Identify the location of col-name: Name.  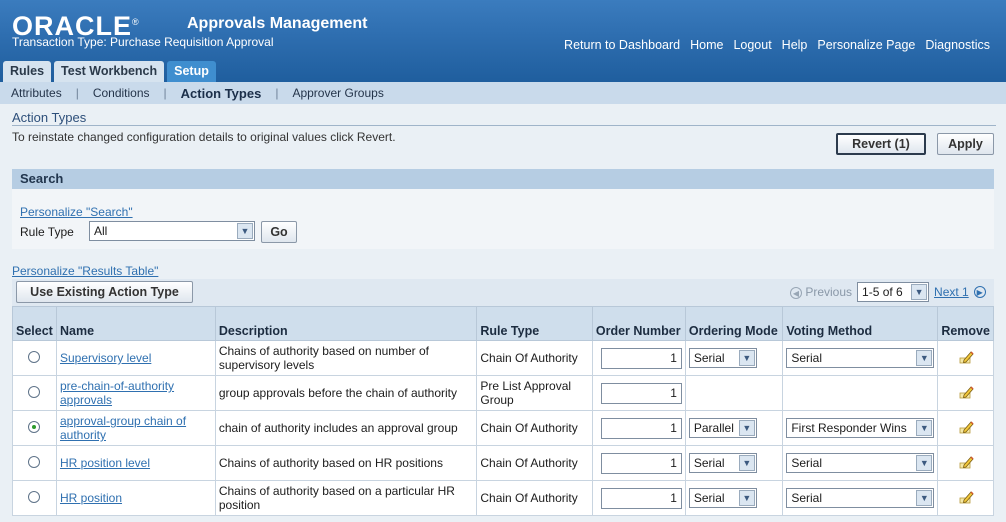
(135, 323).